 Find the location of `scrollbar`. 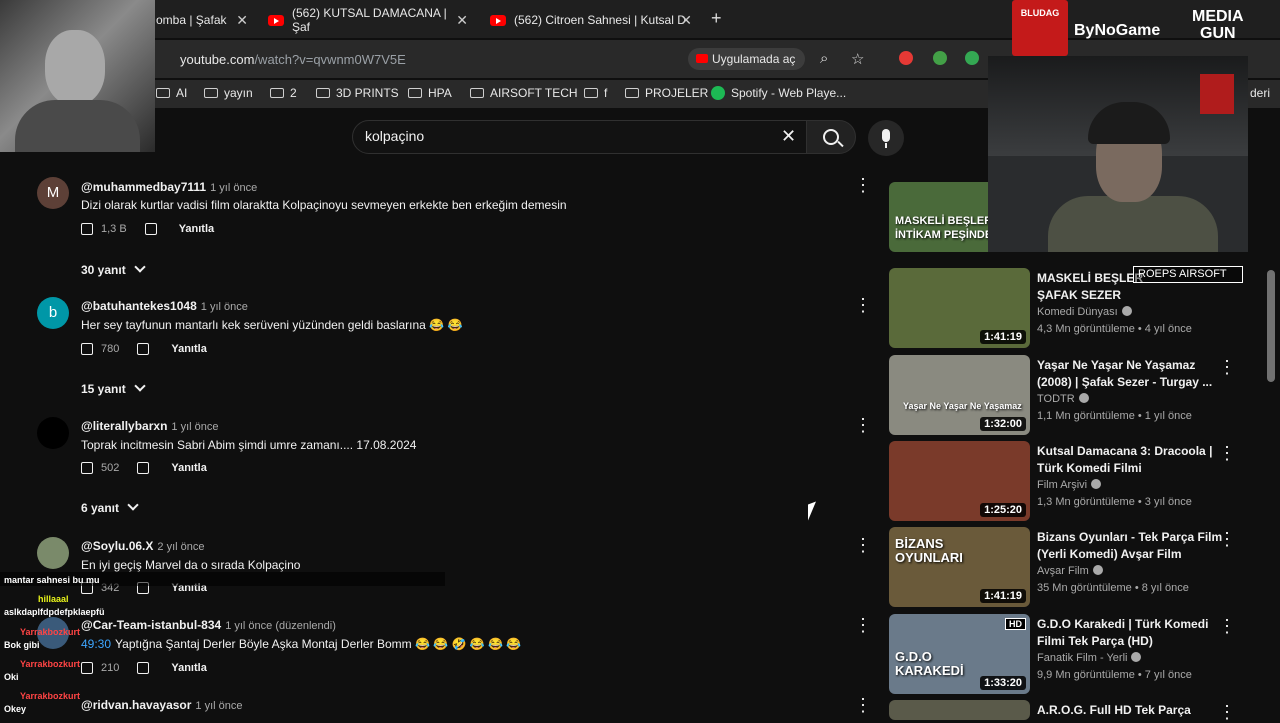

scrollbar is located at coordinates (1271, 326).